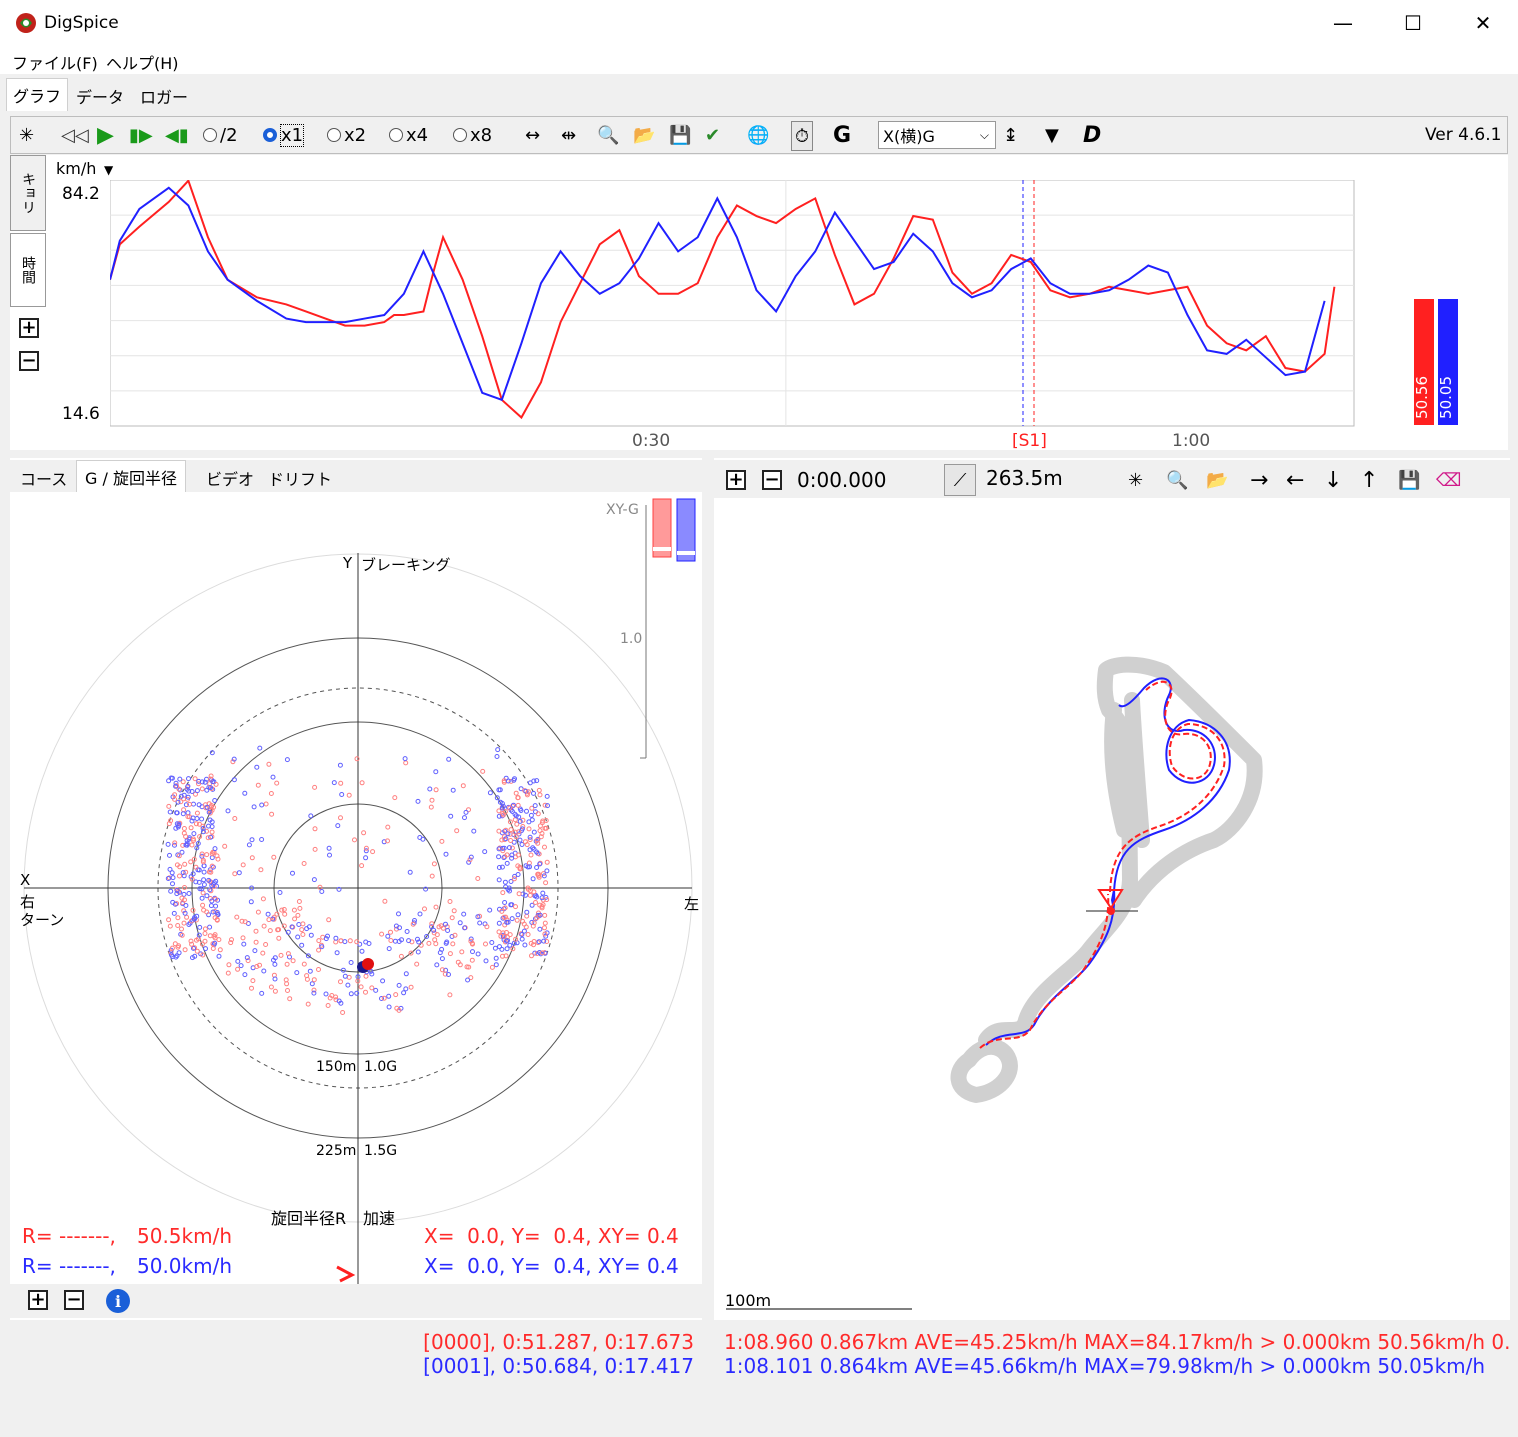  I want to click on eraser-icon: ⌫, so click(1448, 480).